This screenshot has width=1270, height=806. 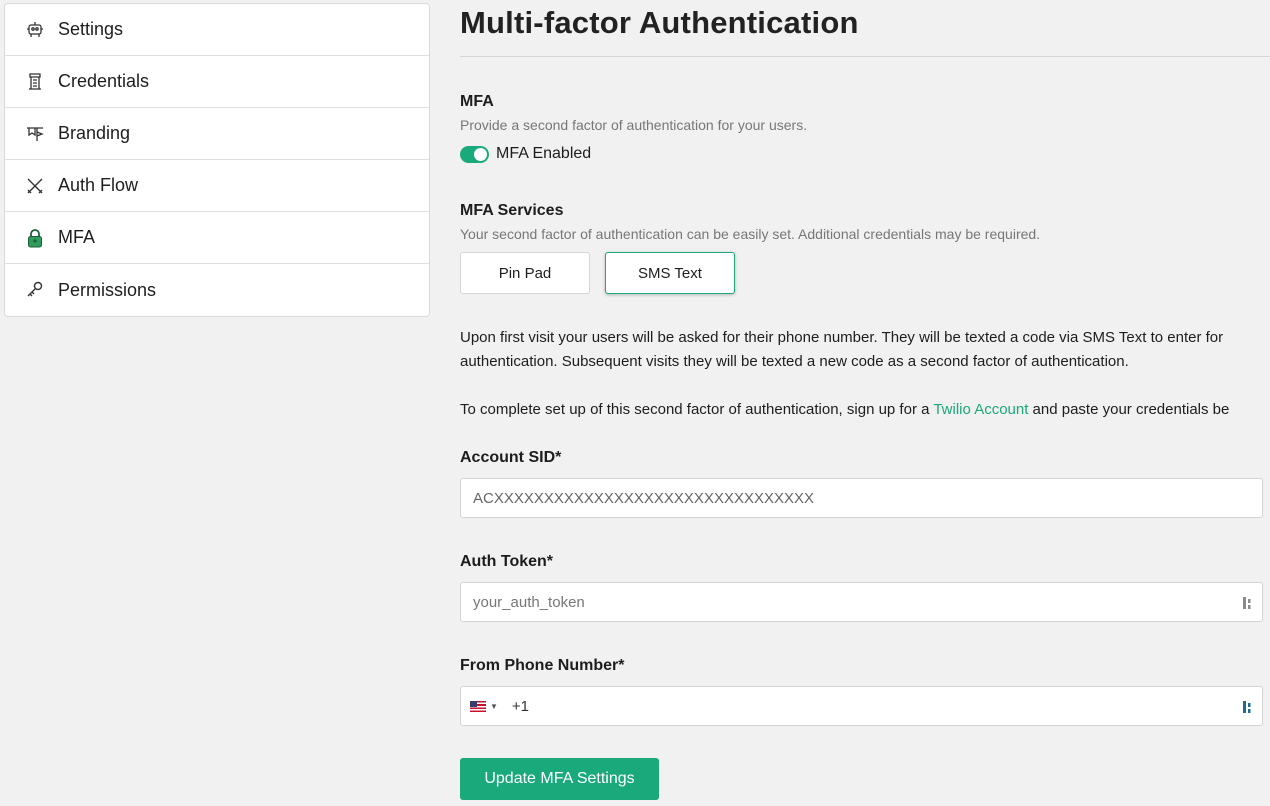 What do you see at coordinates (477, 101) in the screenshot?
I see `mfa-section-title: MFA` at bounding box center [477, 101].